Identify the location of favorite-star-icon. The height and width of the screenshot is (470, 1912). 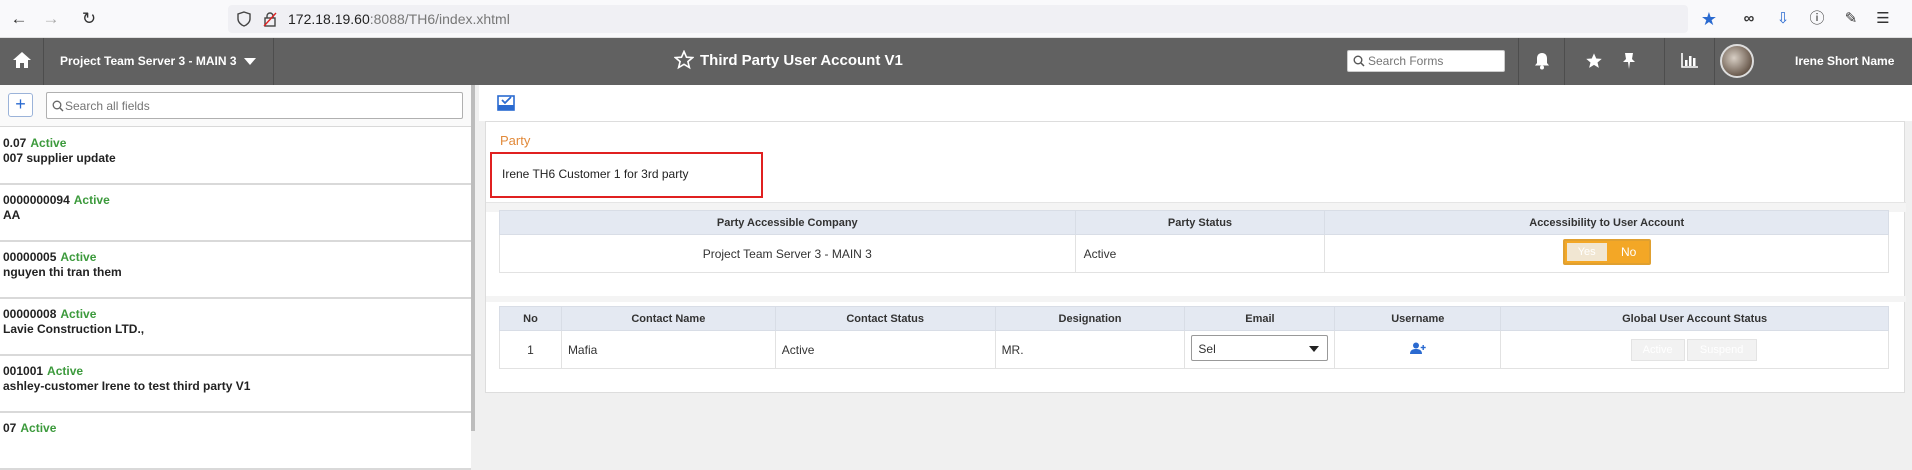
(684, 60).